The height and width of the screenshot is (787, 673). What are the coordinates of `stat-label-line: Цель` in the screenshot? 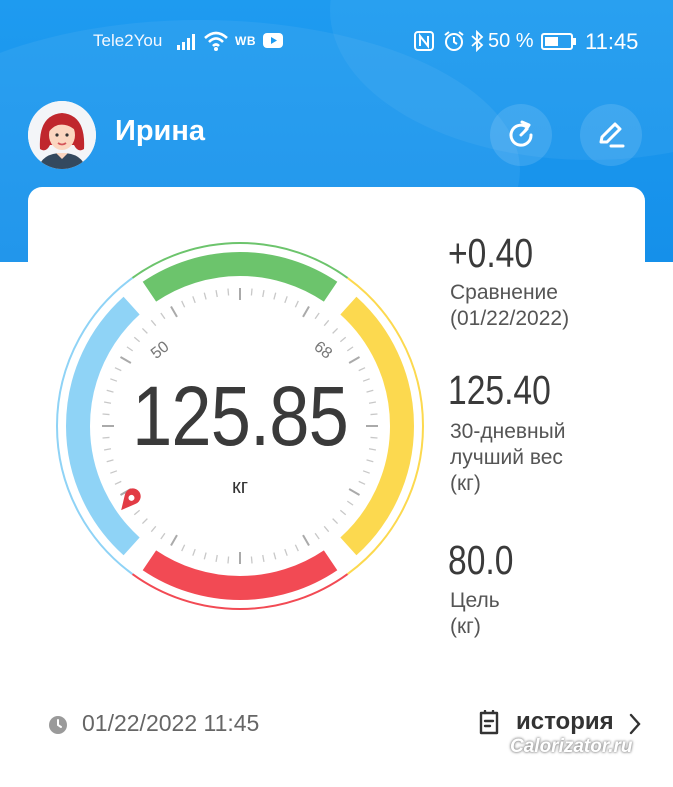 It's located at (475, 600).